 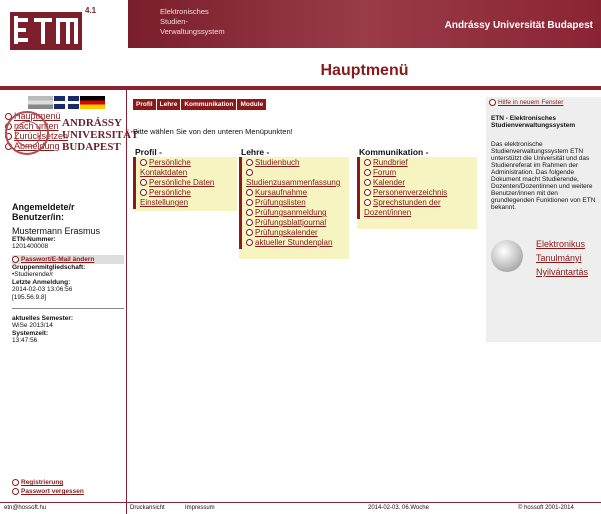 I want to click on system-name-line3: Verwaltungssystem, so click(x=192, y=31).